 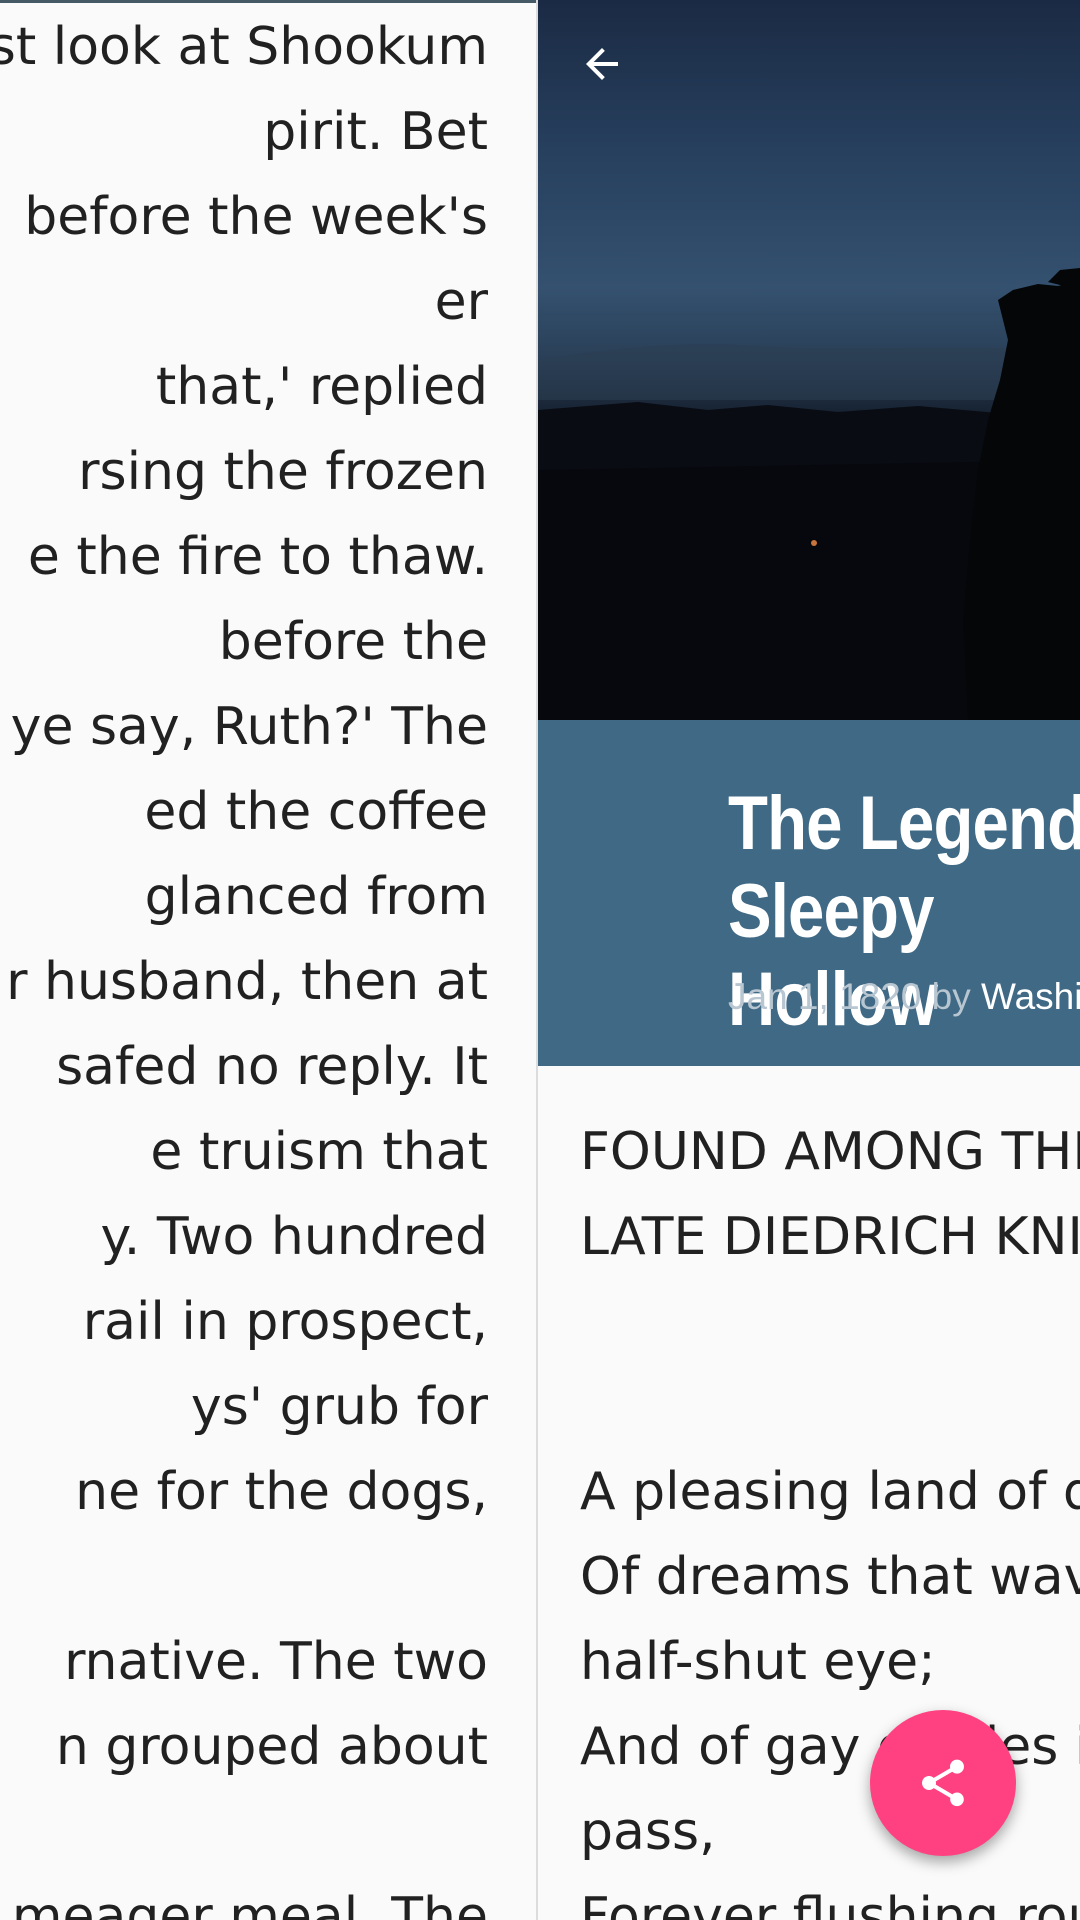 I want to click on poem-line: Forever flushing round a summer sky., so click(x=830, y=1903).